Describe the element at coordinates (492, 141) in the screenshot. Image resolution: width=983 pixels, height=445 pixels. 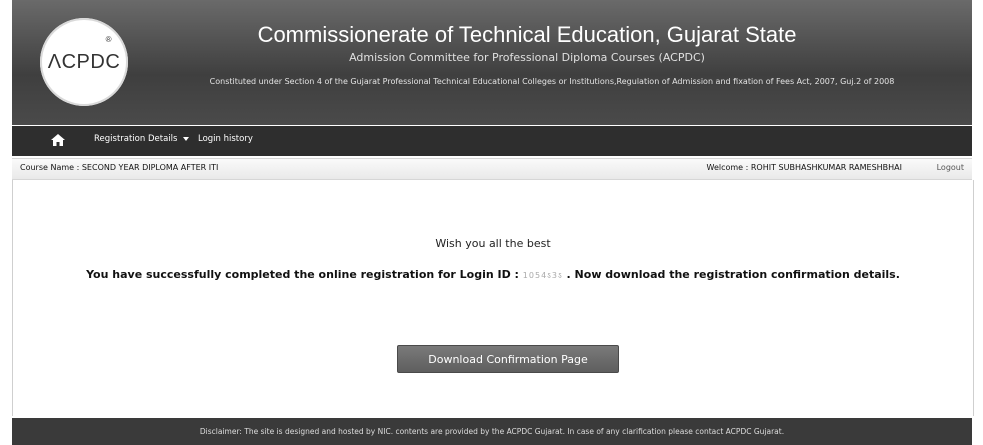
I see `nav-bar: Registration Details Login history` at that location.